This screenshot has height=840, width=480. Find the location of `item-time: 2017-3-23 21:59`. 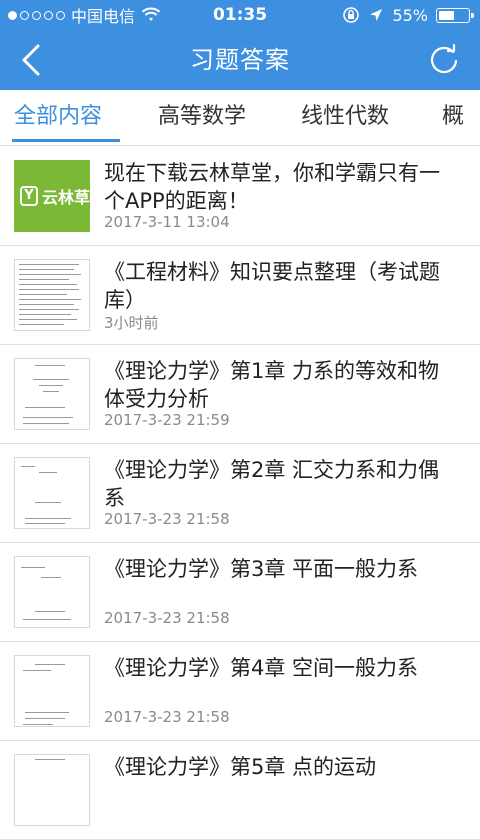

item-time: 2017-3-23 21:59 is located at coordinates (167, 420).